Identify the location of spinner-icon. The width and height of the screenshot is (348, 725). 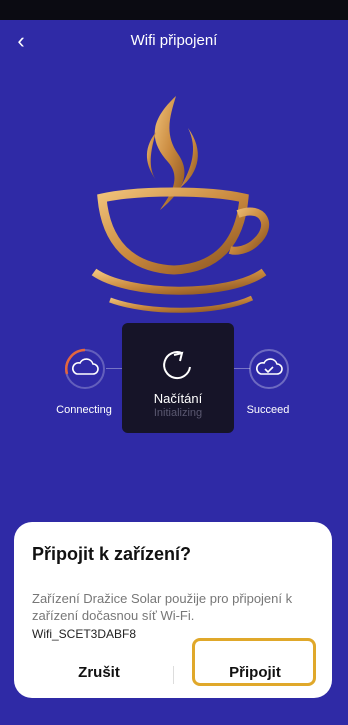
(177, 365).